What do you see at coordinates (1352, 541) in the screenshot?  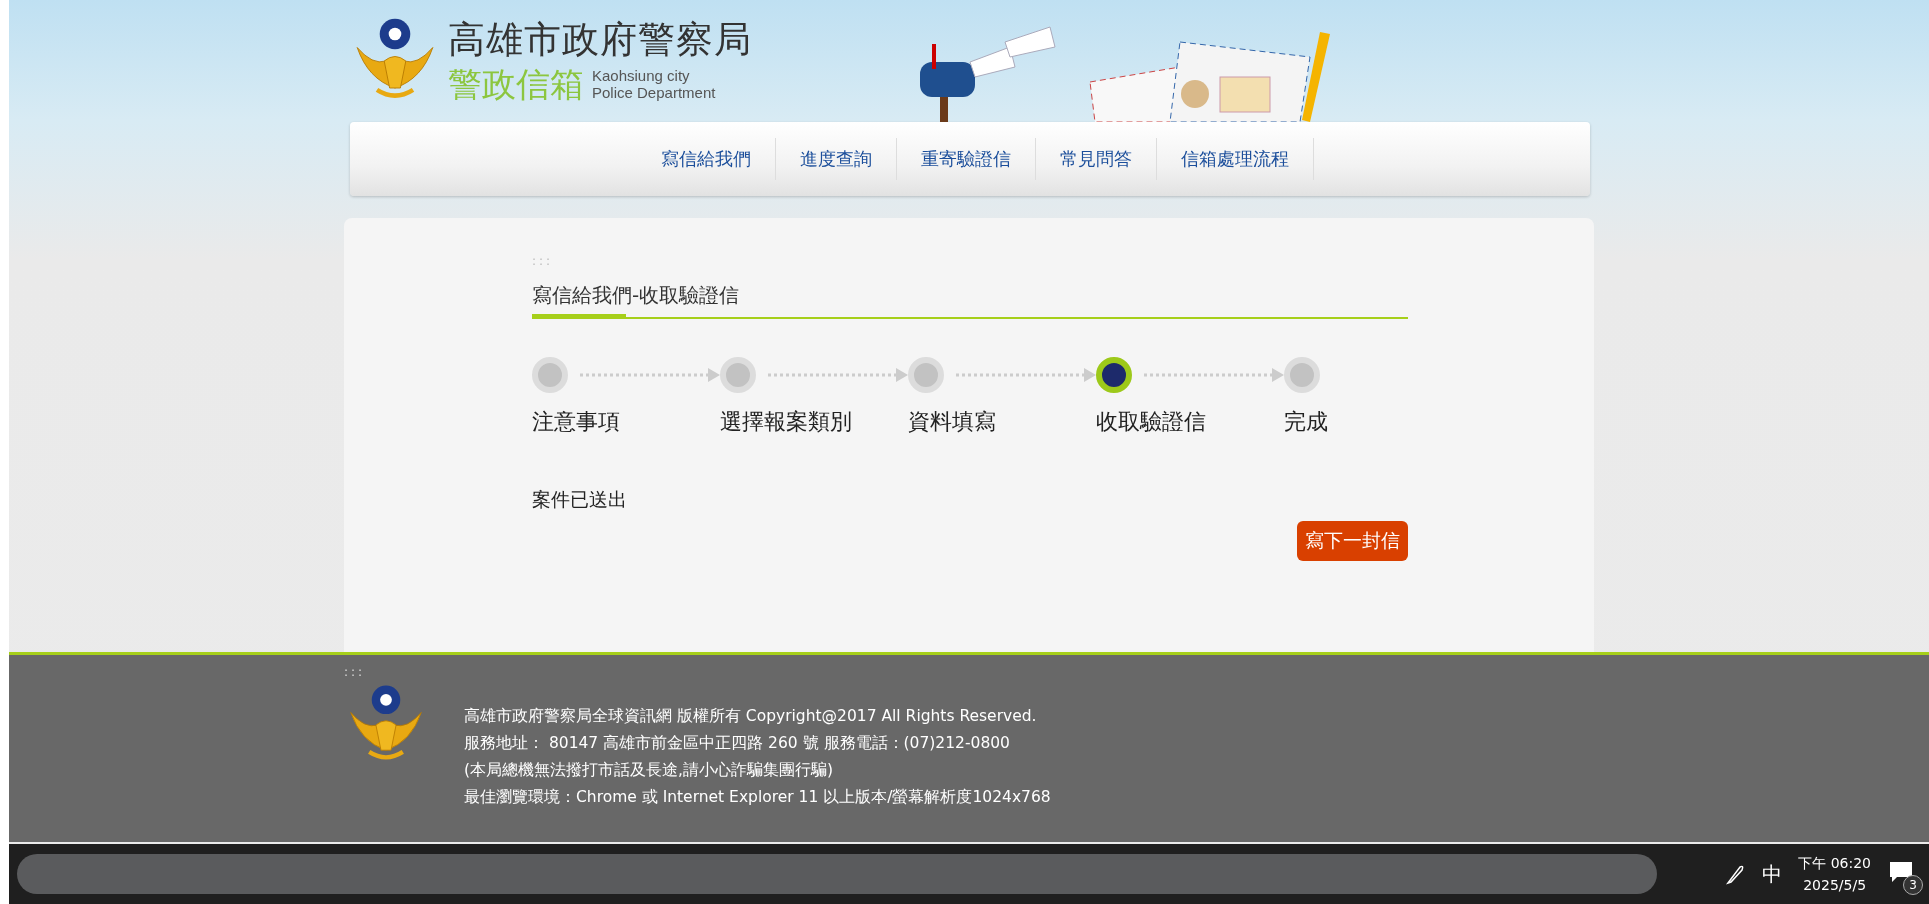 I see `write-next-button: 寫下一封信` at bounding box center [1352, 541].